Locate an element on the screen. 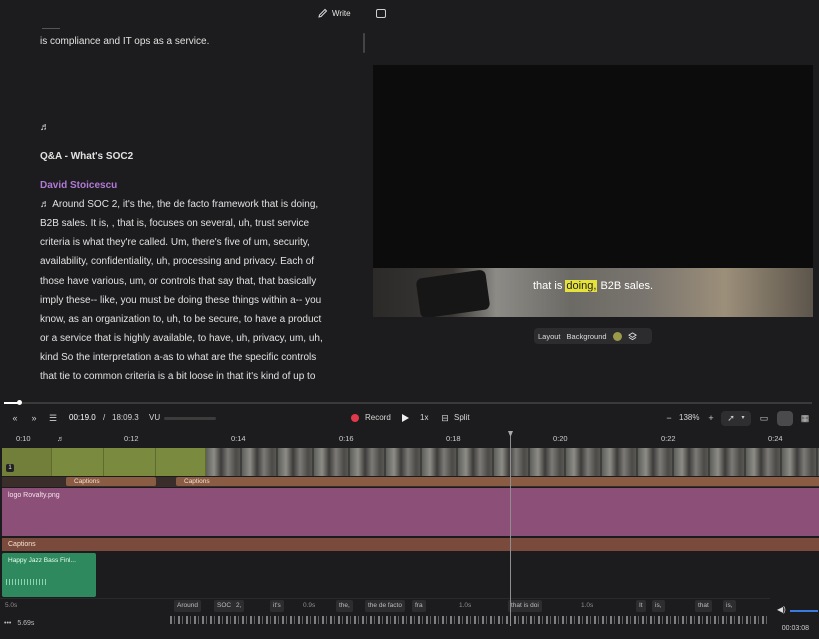 The height and width of the screenshot is (639, 819). ruler-tick: 0:18 is located at coordinates (453, 438).